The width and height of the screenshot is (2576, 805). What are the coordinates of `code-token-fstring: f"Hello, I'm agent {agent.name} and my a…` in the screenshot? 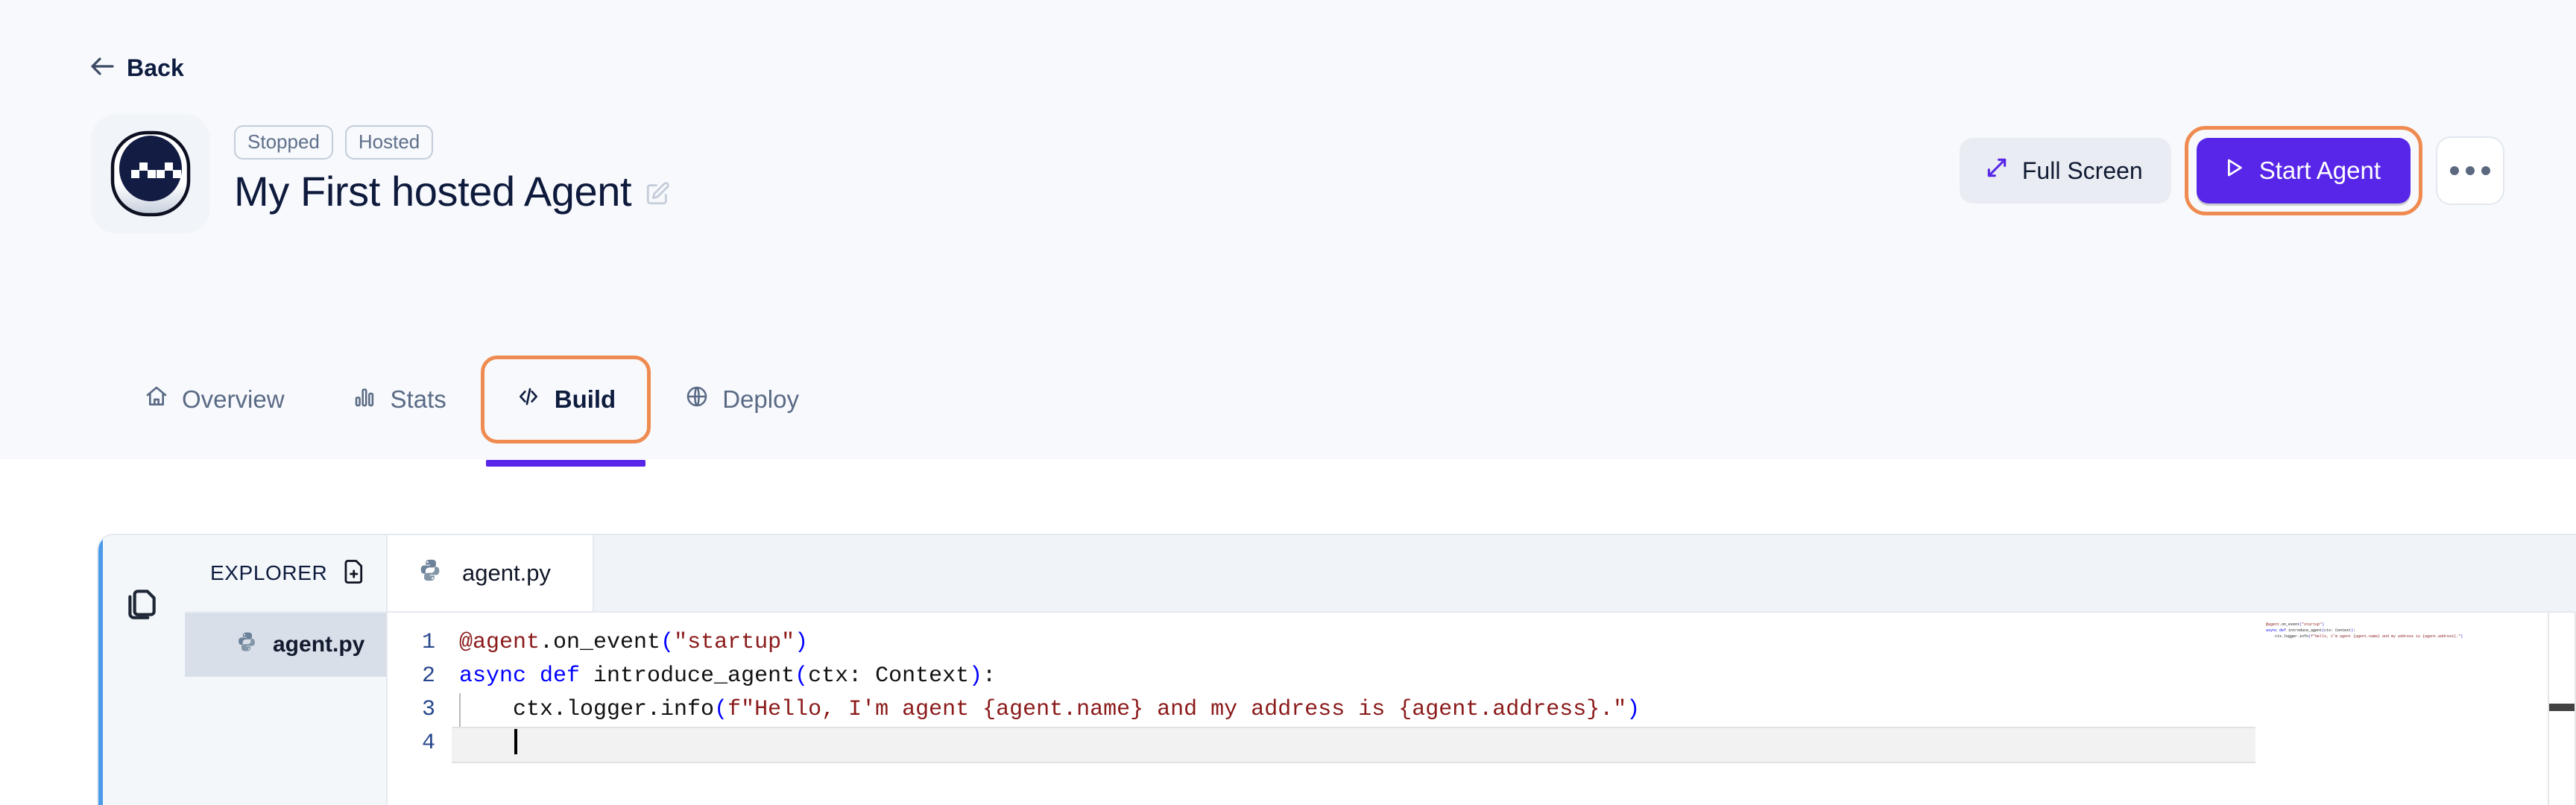 It's located at (1177, 709).